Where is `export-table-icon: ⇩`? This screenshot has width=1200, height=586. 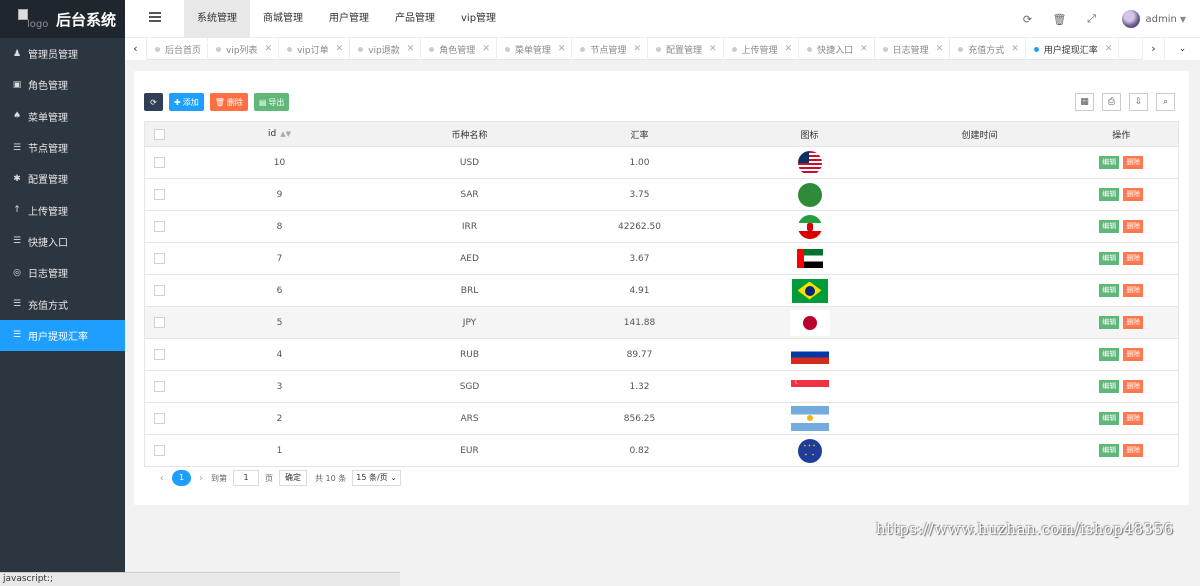 export-table-icon: ⇩ is located at coordinates (1138, 102).